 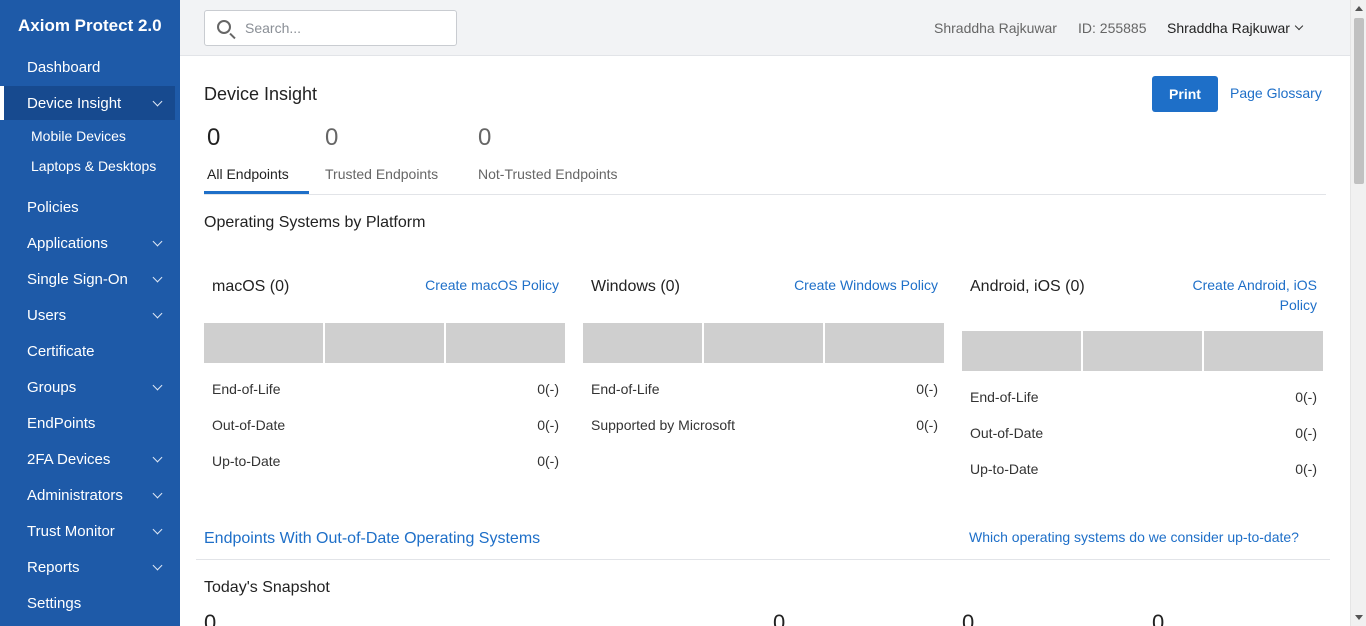 I want to click on row-label: Supported by Microsoft, so click(x=663, y=425).